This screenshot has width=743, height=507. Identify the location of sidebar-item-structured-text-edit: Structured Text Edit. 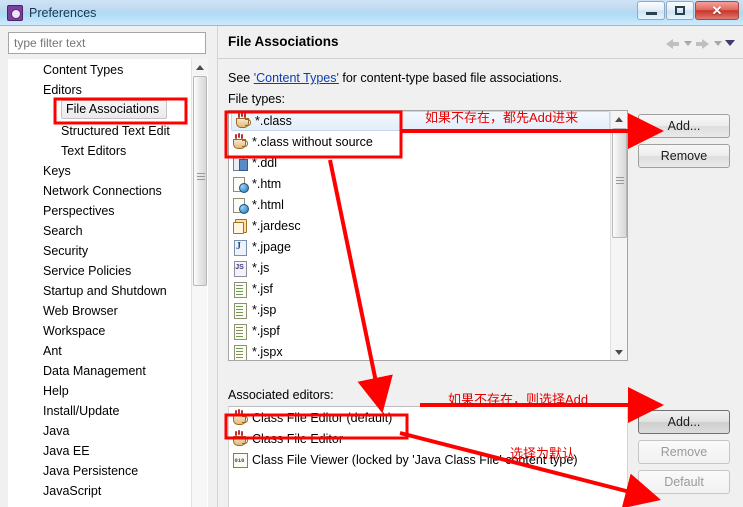
(108, 131).